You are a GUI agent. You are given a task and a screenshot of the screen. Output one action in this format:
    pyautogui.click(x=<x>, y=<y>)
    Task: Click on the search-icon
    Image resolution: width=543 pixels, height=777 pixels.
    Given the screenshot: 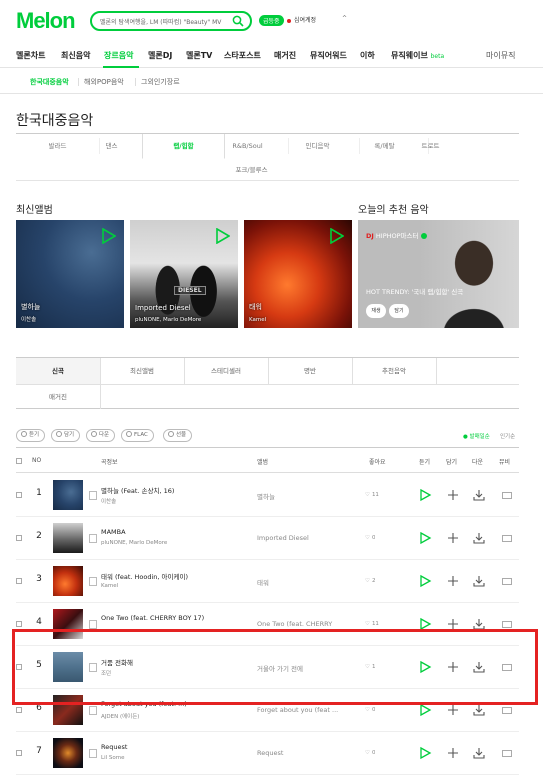 What is the action you would take?
    pyautogui.click(x=238, y=21)
    